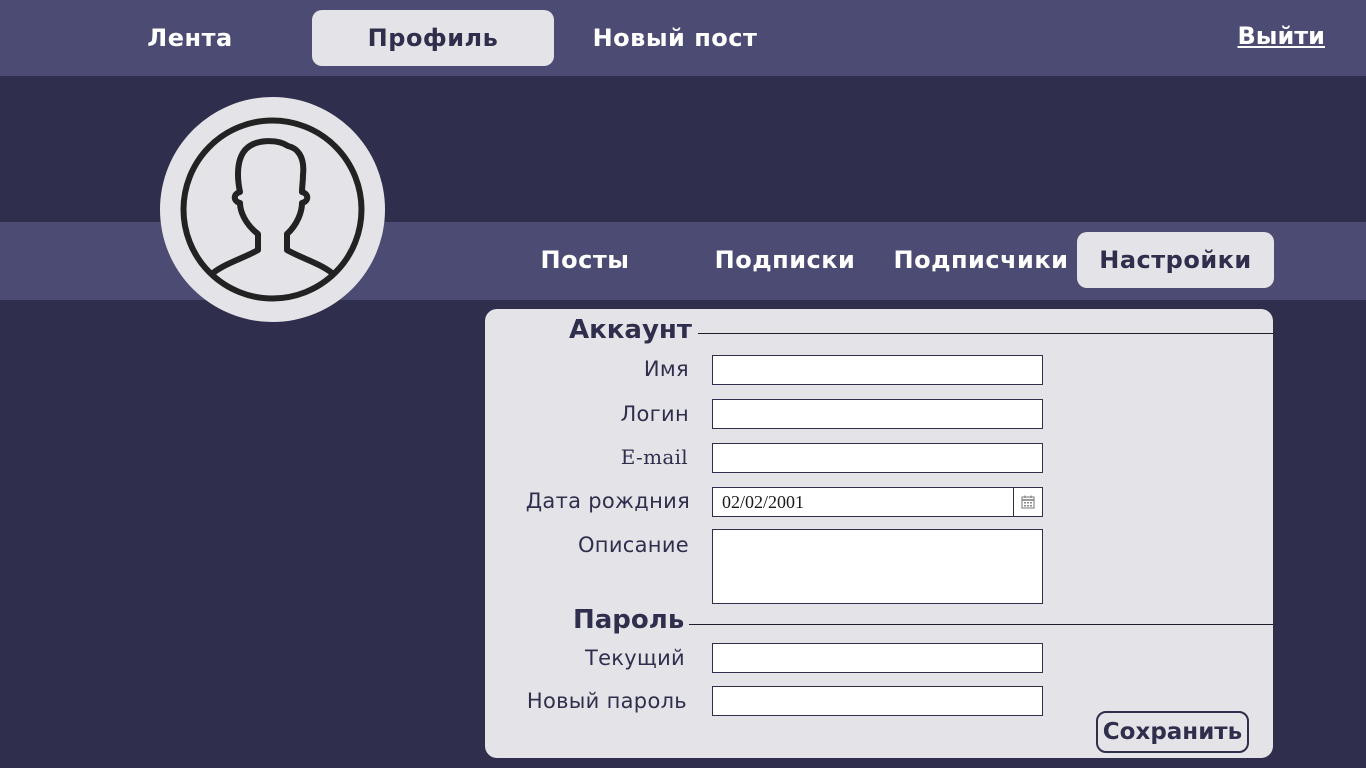 This screenshot has width=1366, height=768. What do you see at coordinates (1175, 260) in the screenshot?
I see `tab-settings: Настройки` at bounding box center [1175, 260].